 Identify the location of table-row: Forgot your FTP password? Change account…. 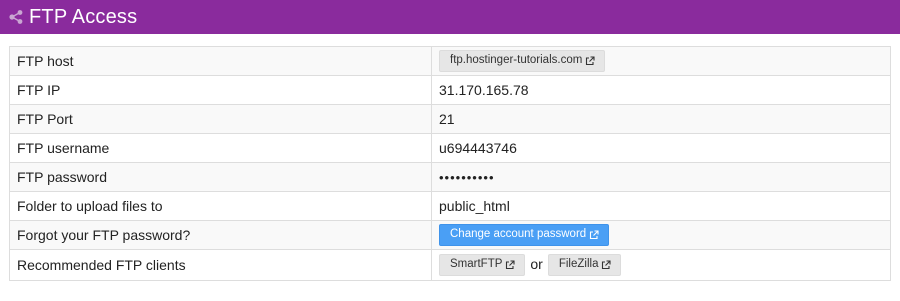
(450, 235).